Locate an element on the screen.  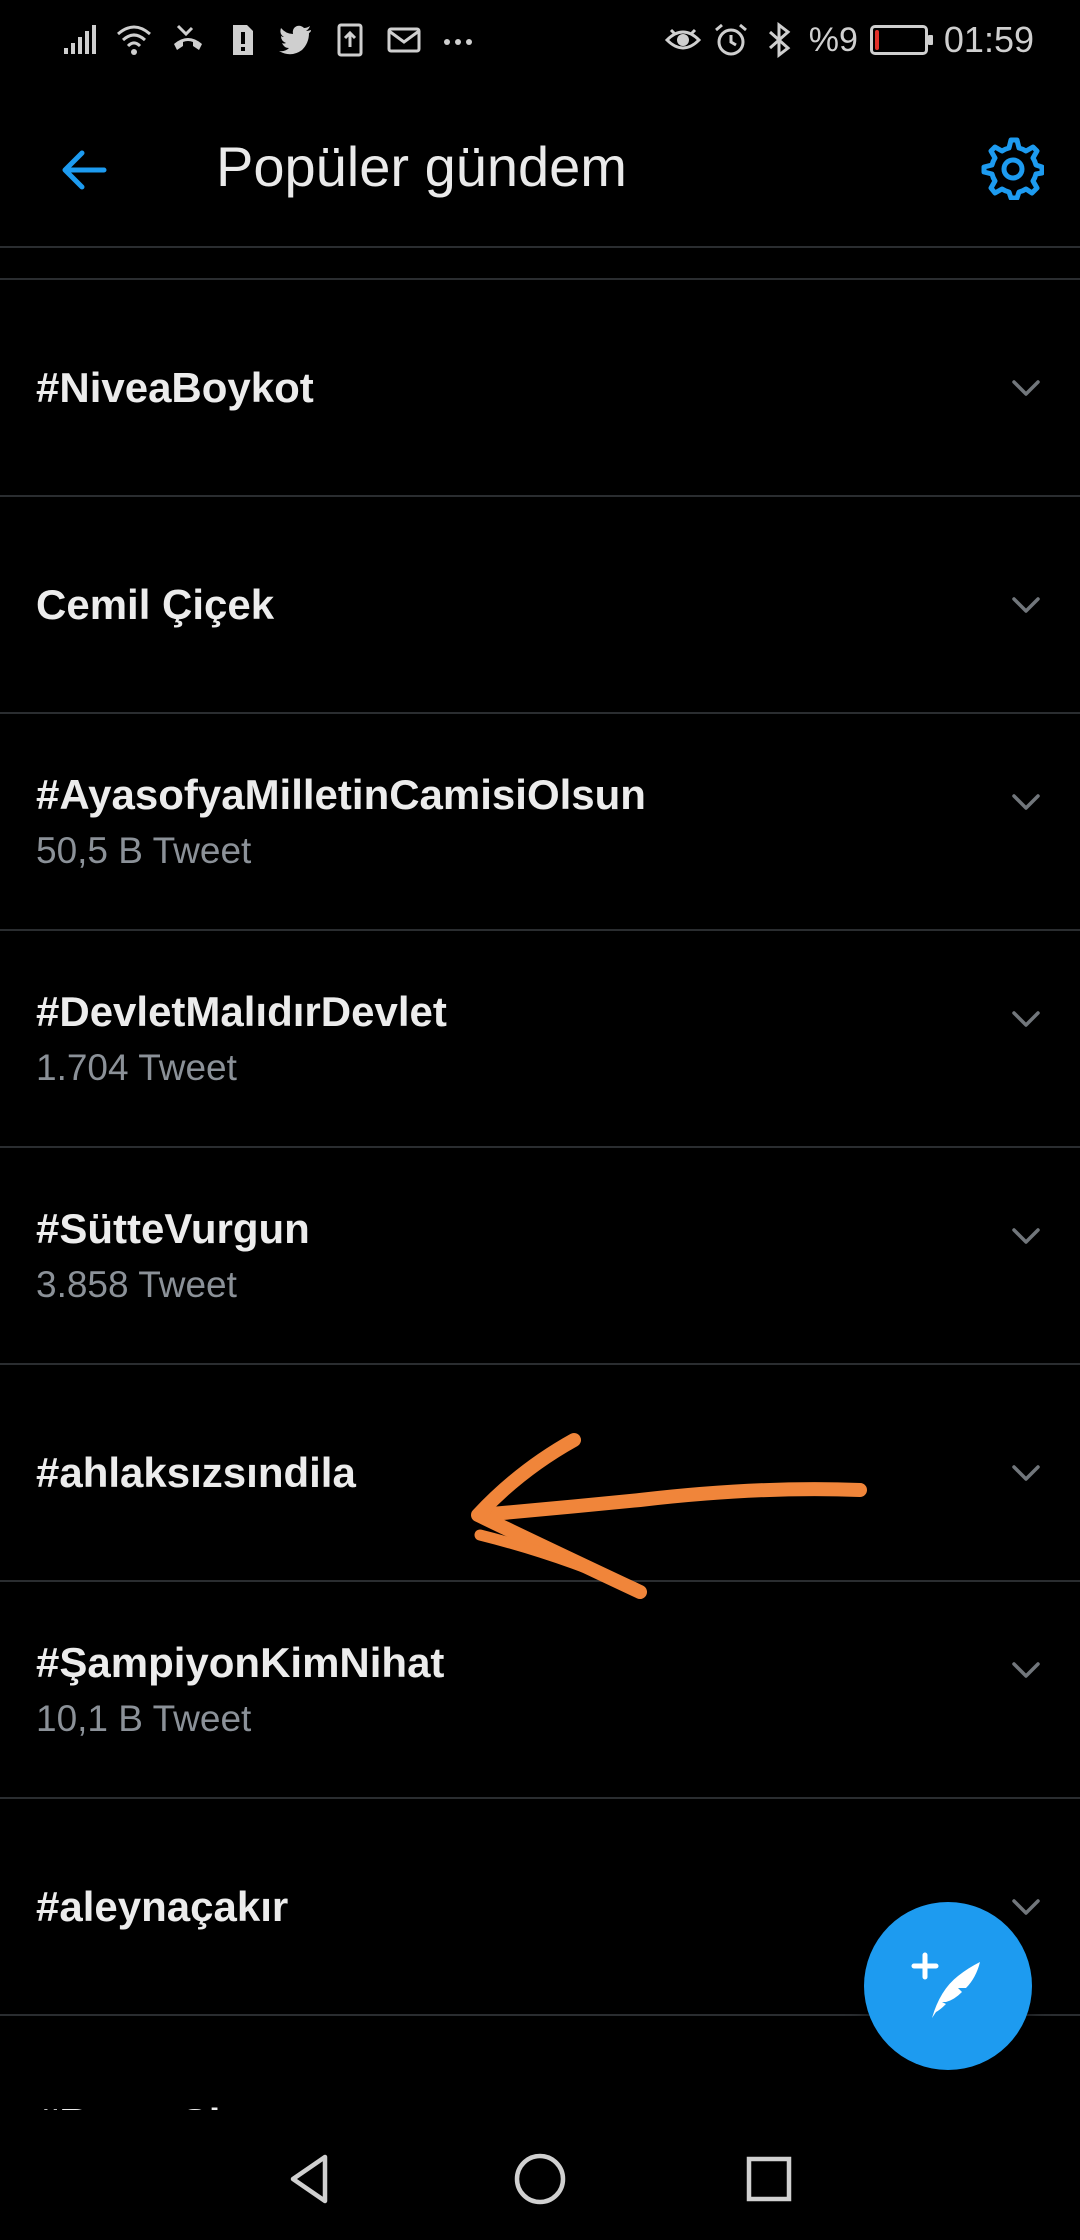
mail-icon is located at coordinates (404, 40).